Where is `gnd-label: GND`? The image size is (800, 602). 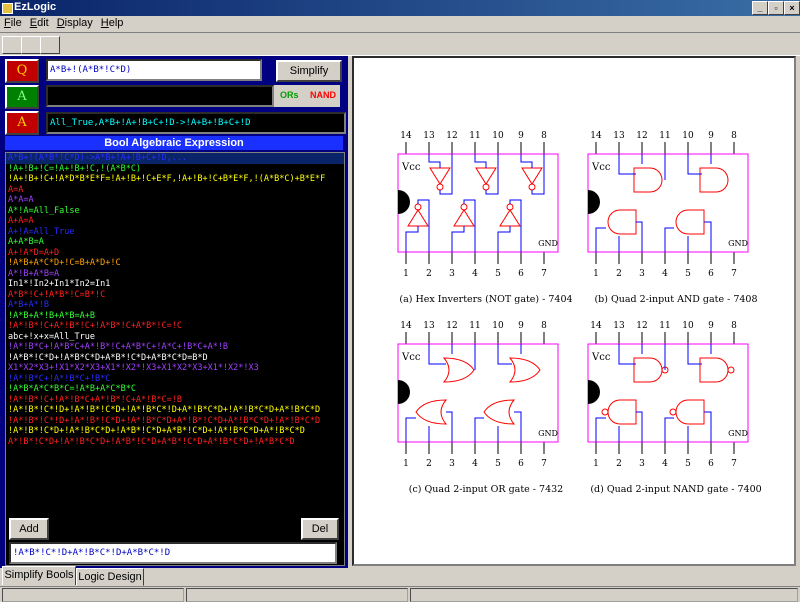
gnd-label: GND is located at coordinates (738, 433).